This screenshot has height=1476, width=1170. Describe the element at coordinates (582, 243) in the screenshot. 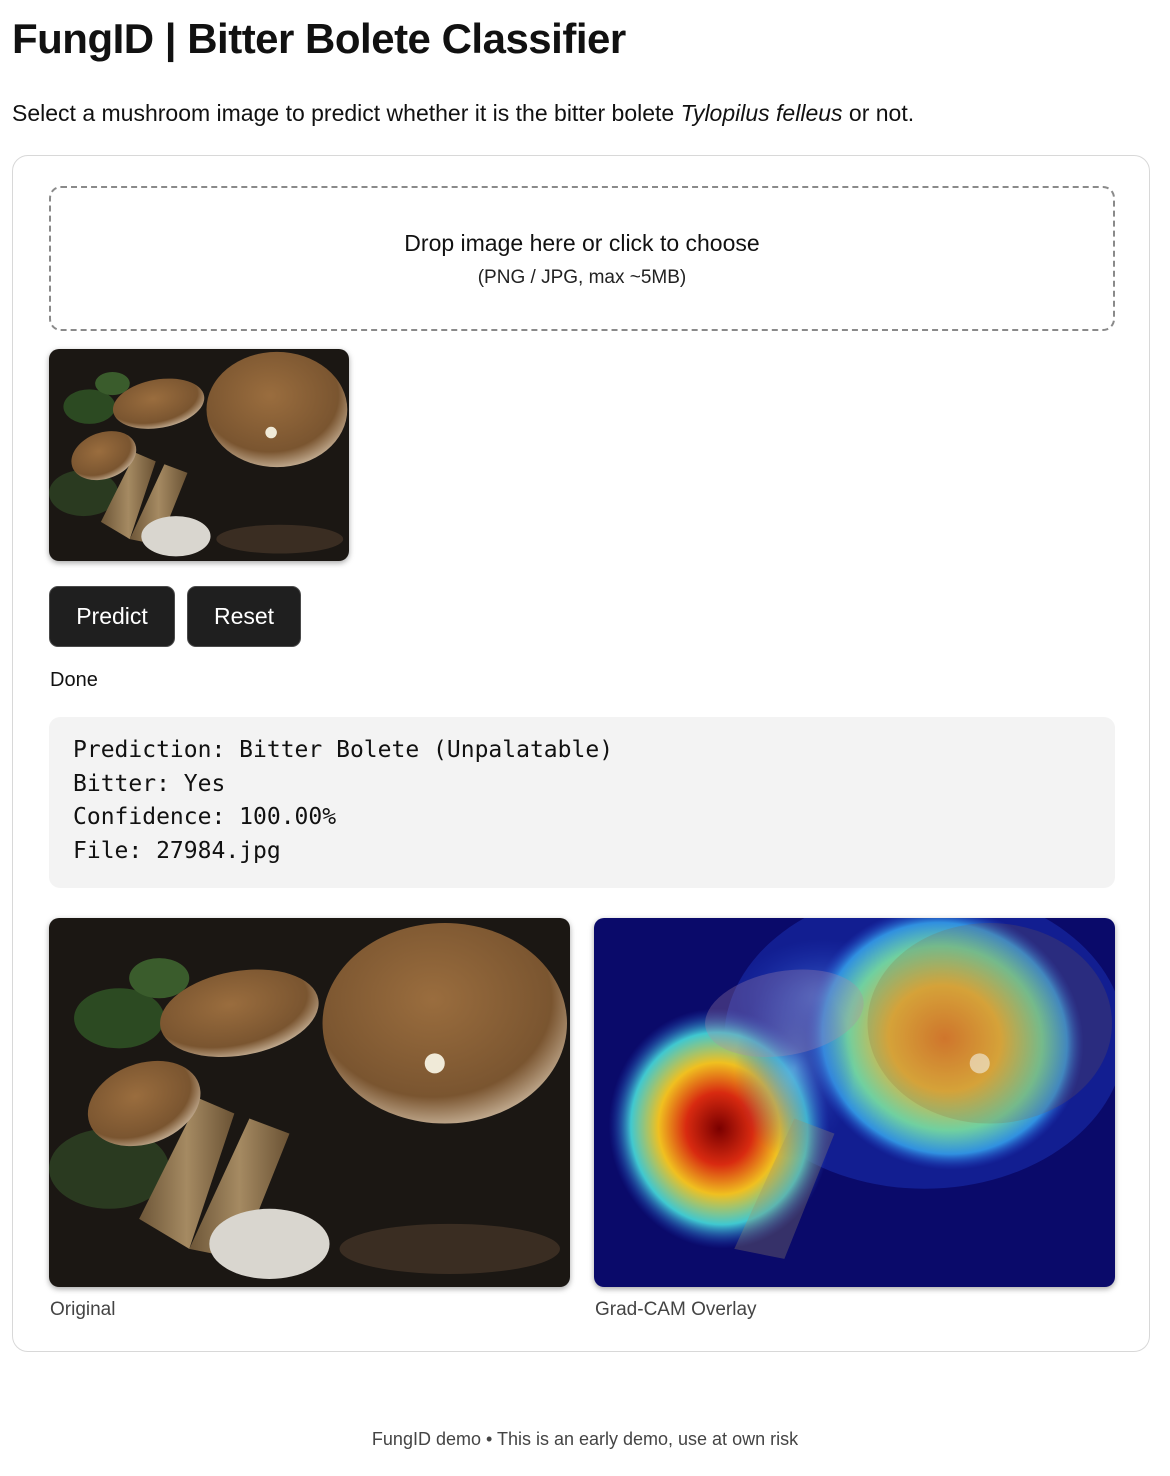

I see `dropzone-label: Drop image here or click to choose` at that location.